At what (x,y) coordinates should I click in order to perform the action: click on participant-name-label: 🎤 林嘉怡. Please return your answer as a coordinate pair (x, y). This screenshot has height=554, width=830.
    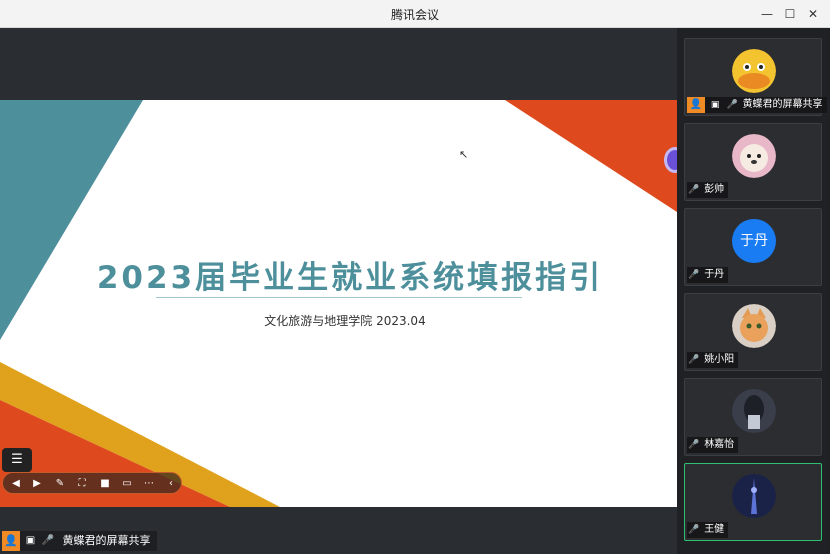
    Looking at the image, I should click on (713, 445).